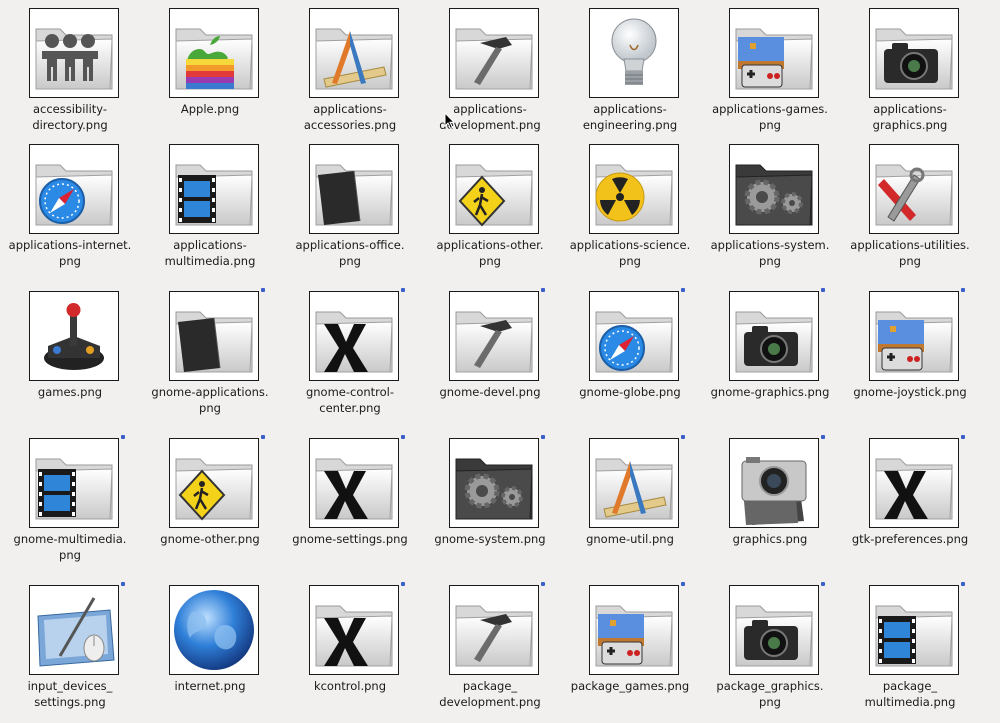 This screenshot has height=723, width=1000. What do you see at coordinates (350, 686) in the screenshot?
I see `file-name-label: kcontrol.png` at bounding box center [350, 686].